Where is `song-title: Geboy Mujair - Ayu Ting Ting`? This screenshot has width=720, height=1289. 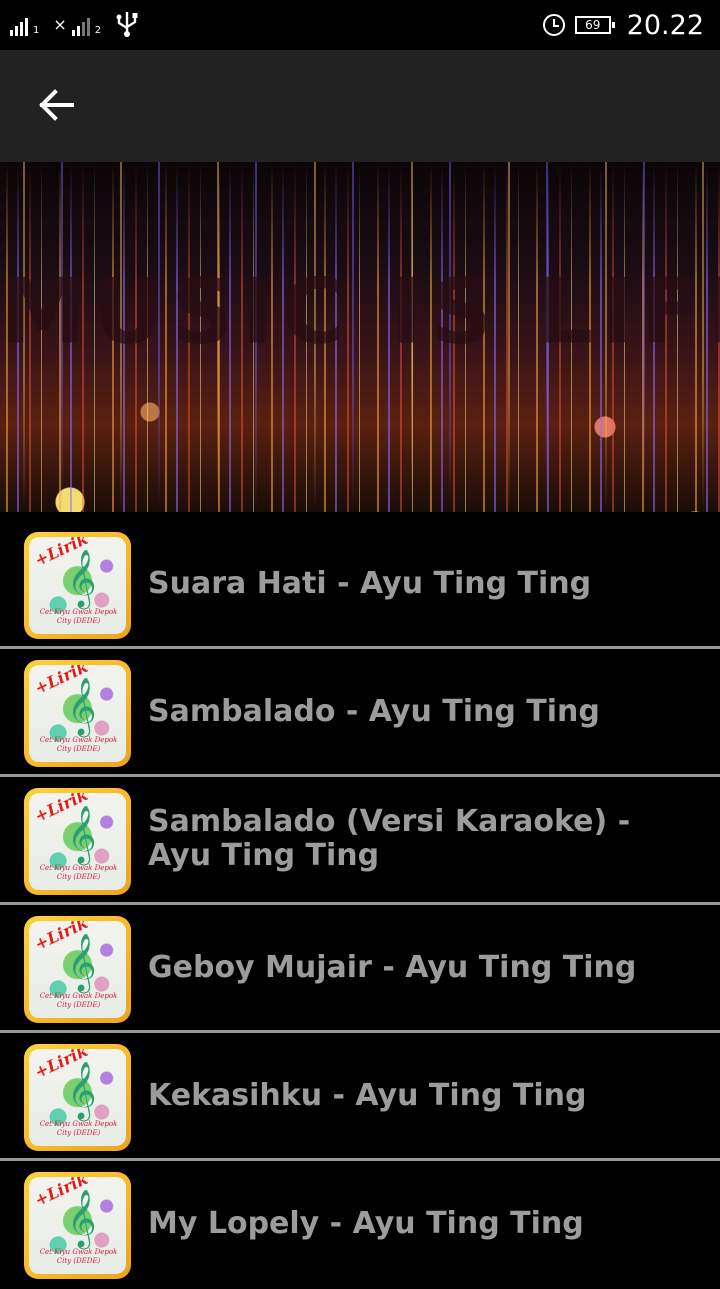
song-title: Geboy Mujair - Ayu Ting Ting is located at coordinates (392, 967).